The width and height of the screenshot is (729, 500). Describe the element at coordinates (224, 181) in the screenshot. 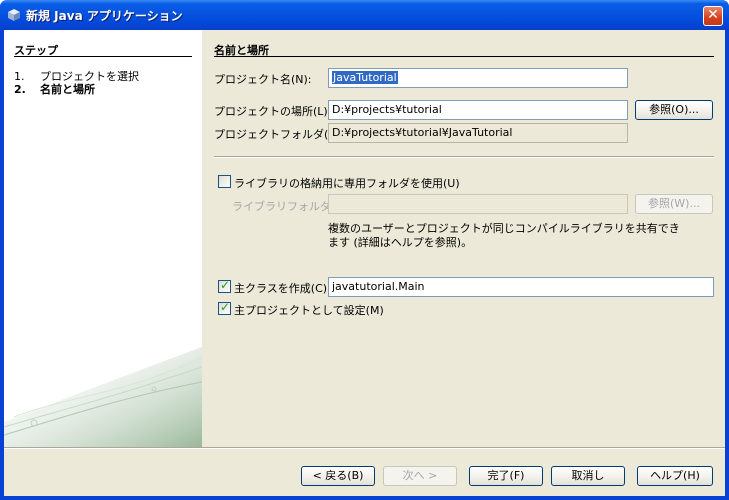

I see `dedicated-library-folder-checkbox` at that location.